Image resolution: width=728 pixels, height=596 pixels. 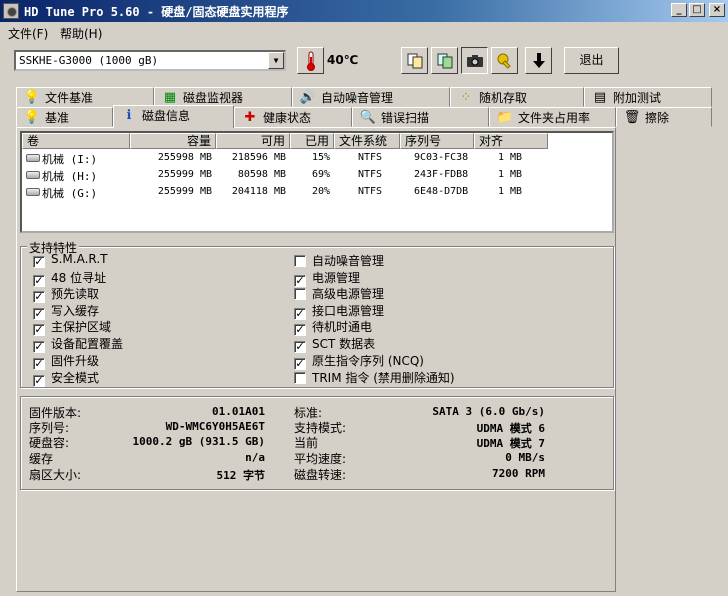 I want to click on folder-icon: 📁, so click(x=505, y=117).